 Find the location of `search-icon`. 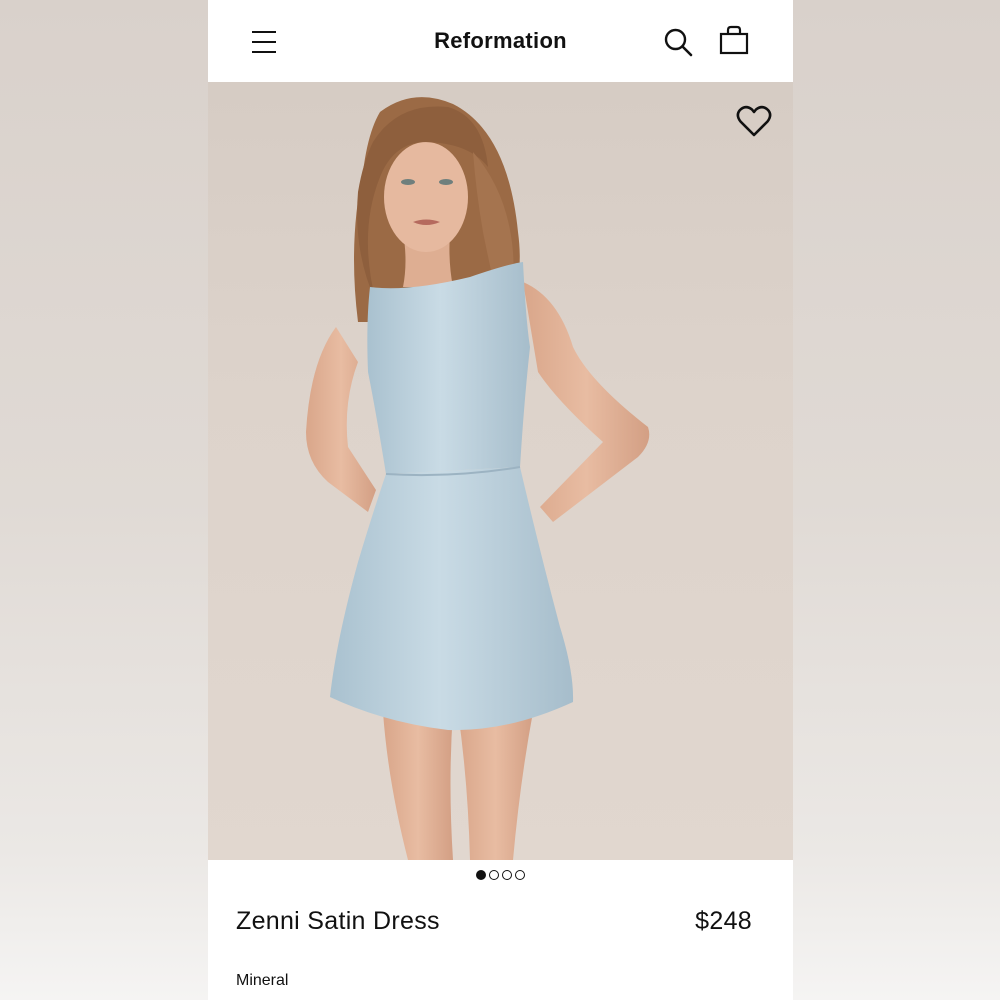

search-icon is located at coordinates (678, 42).